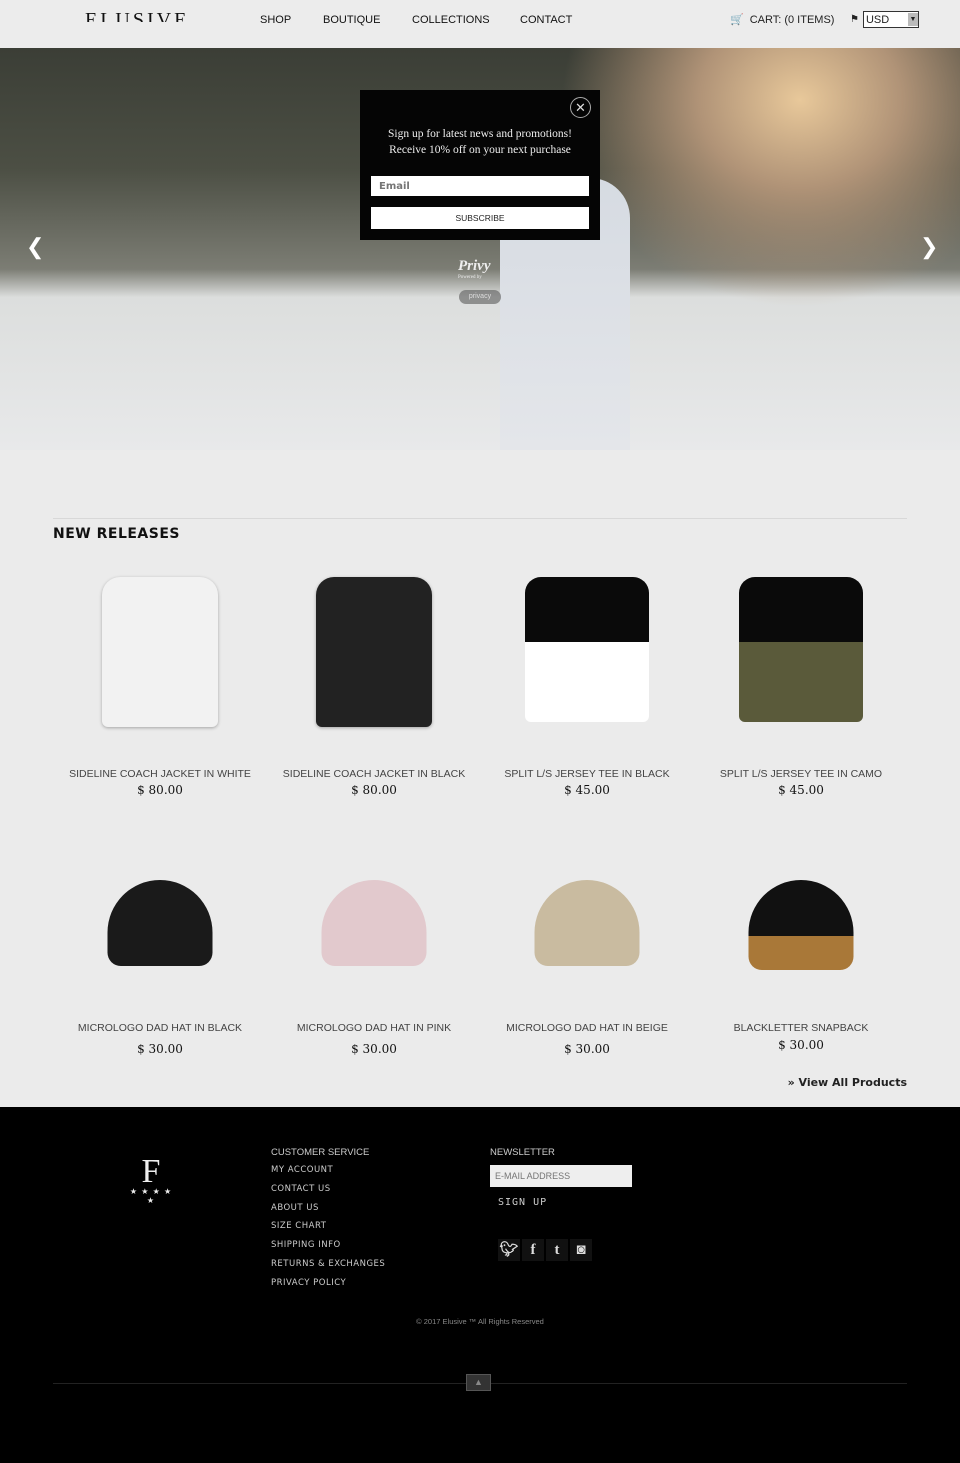 The image size is (960, 1463). What do you see at coordinates (275, 20) in the screenshot?
I see `nav-shop: SHOP` at bounding box center [275, 20].